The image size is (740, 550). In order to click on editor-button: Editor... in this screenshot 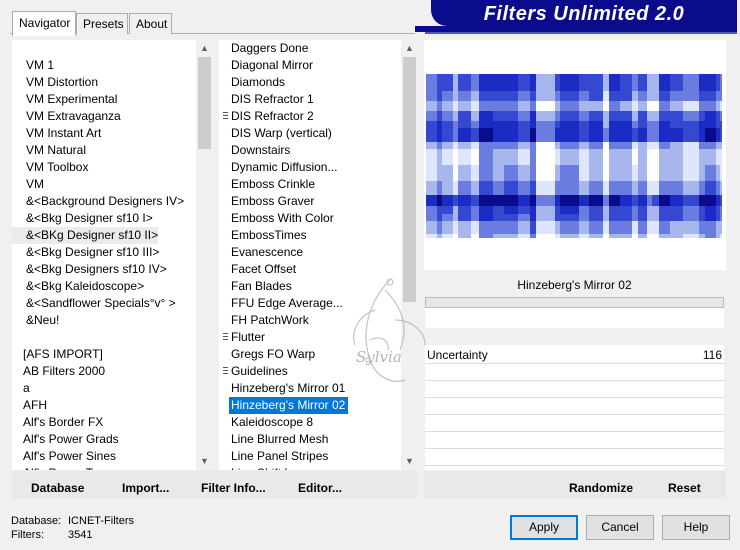, I will do `click(320, 488)`.